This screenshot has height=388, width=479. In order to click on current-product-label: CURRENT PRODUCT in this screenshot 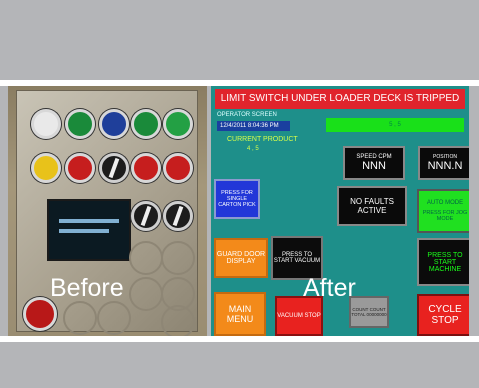, I will do `click(262, 139)`.